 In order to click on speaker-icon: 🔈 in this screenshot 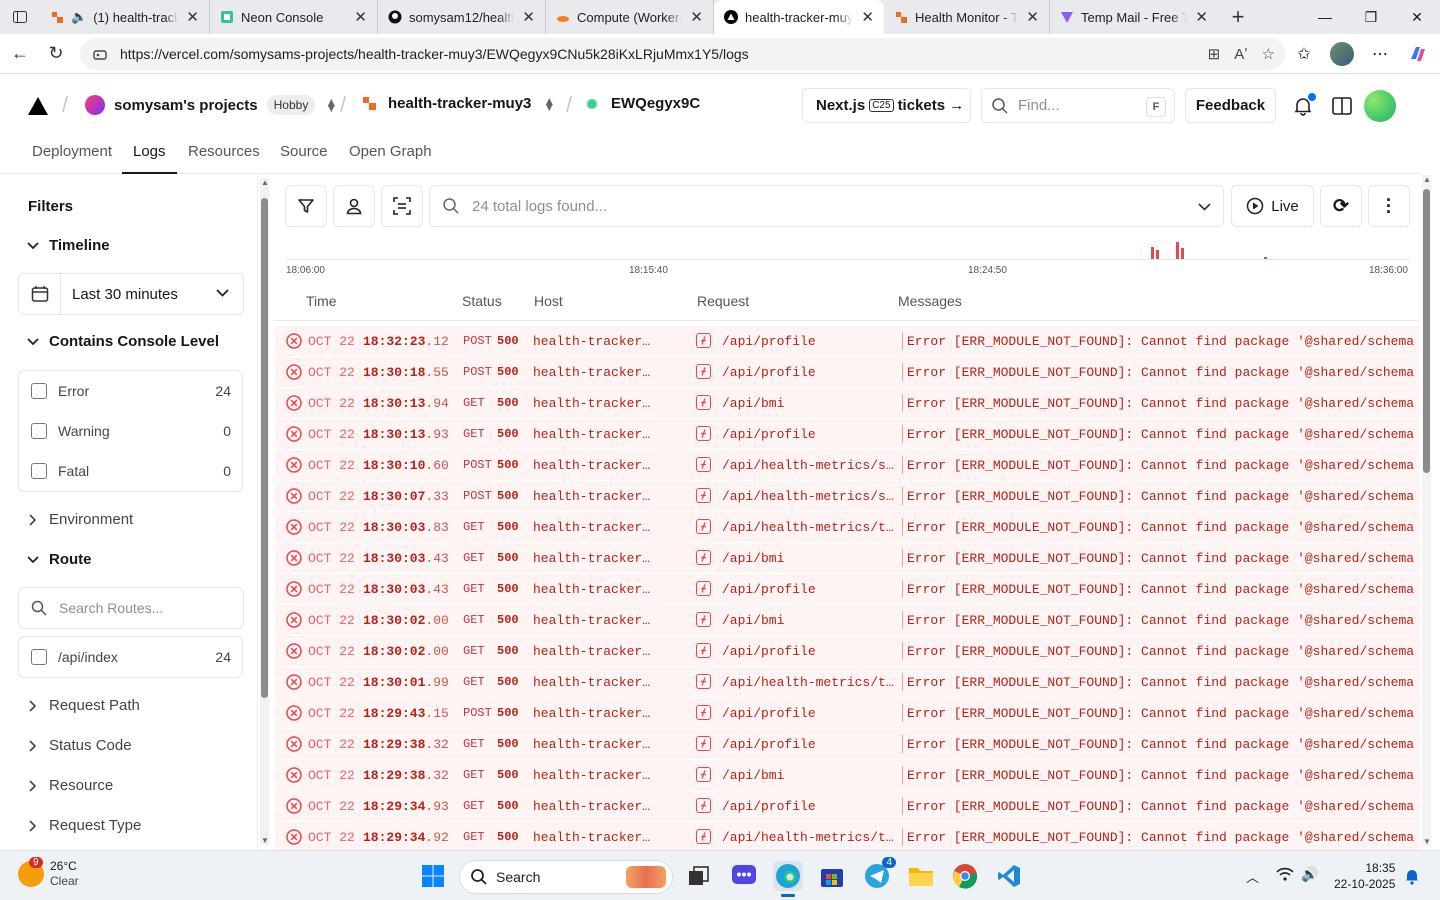, I will do `click(79, 17)`.